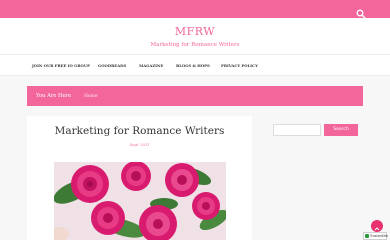  Describe the element at coordinates (377, 226) in the screenshot. I see `scroll-to-top-button` at that location.